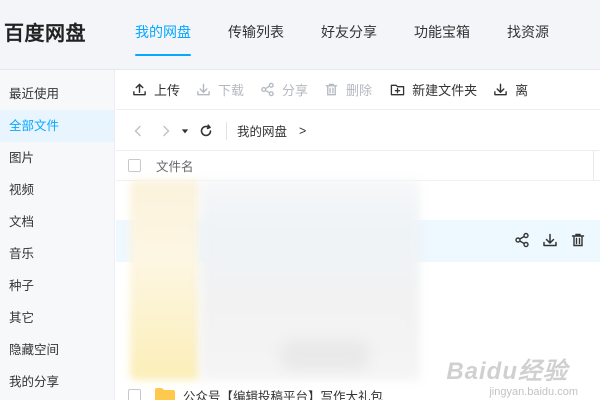  What do you see at coordinates (593, 166) in the screenshot?
I see `column-divider` at bounding box center [593, 166].